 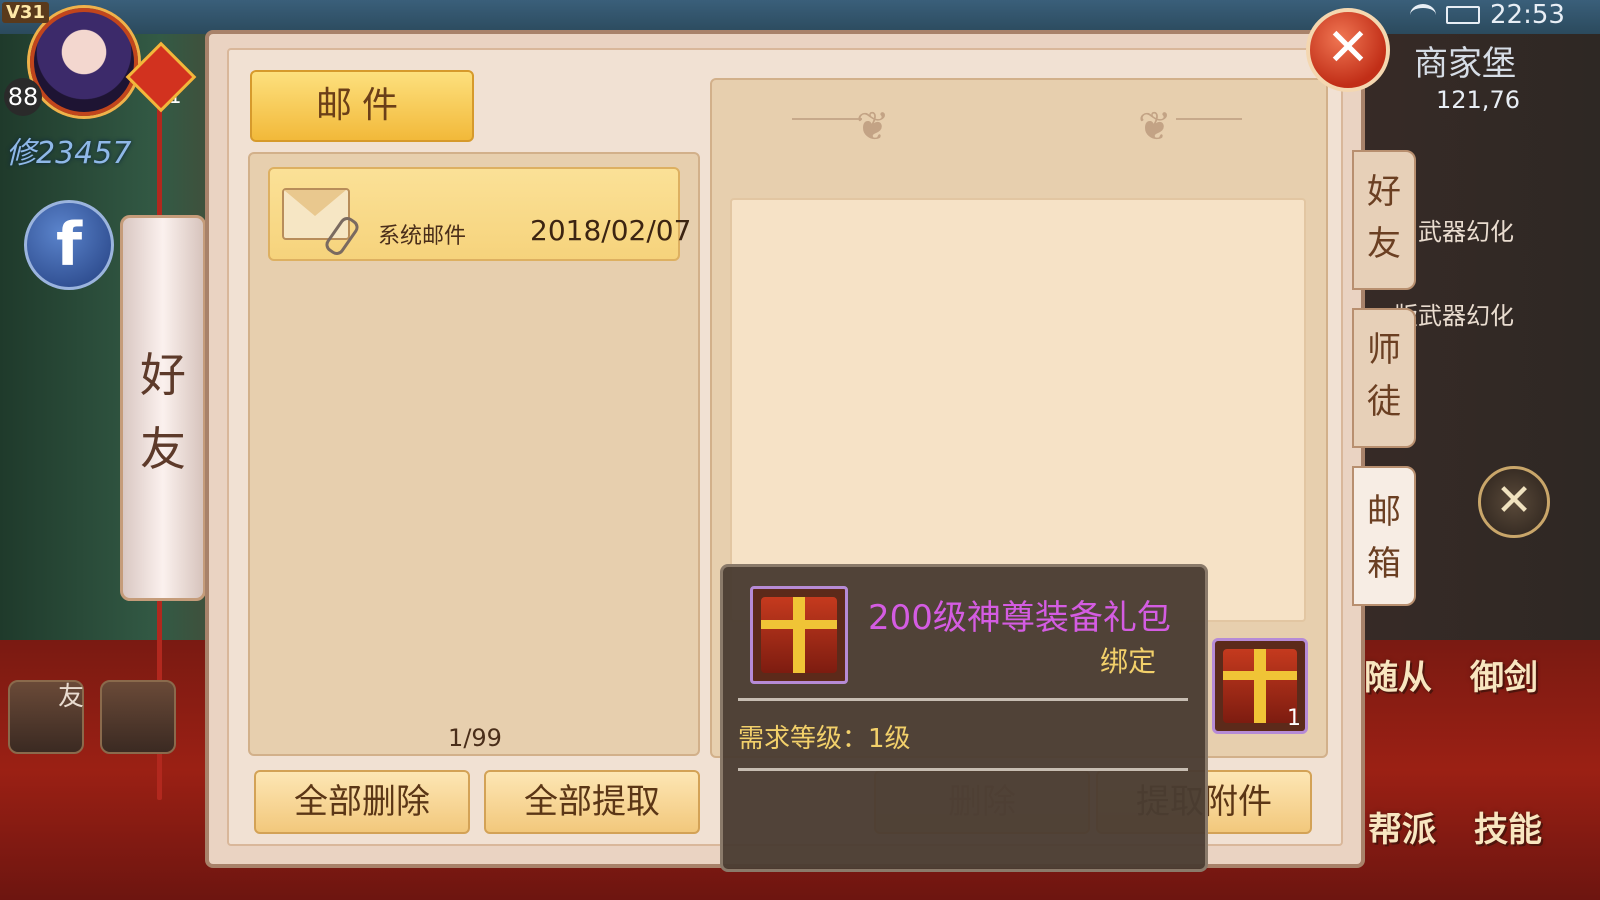 I want to click on ornament-line-right, so click(x=1209, y=119).